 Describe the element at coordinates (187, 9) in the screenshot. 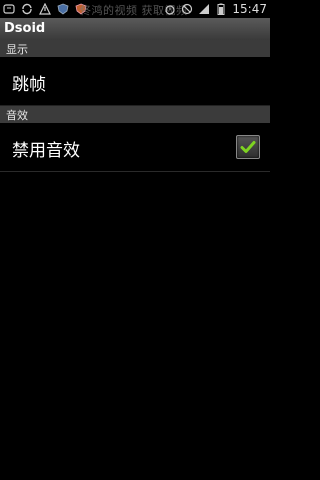

I see `no-signal-icon` at that location.